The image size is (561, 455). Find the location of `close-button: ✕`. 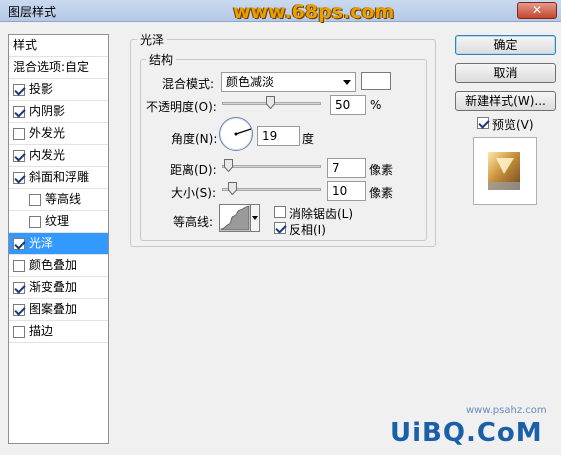

close-button: ✕ is located at coordinates (537, 10).